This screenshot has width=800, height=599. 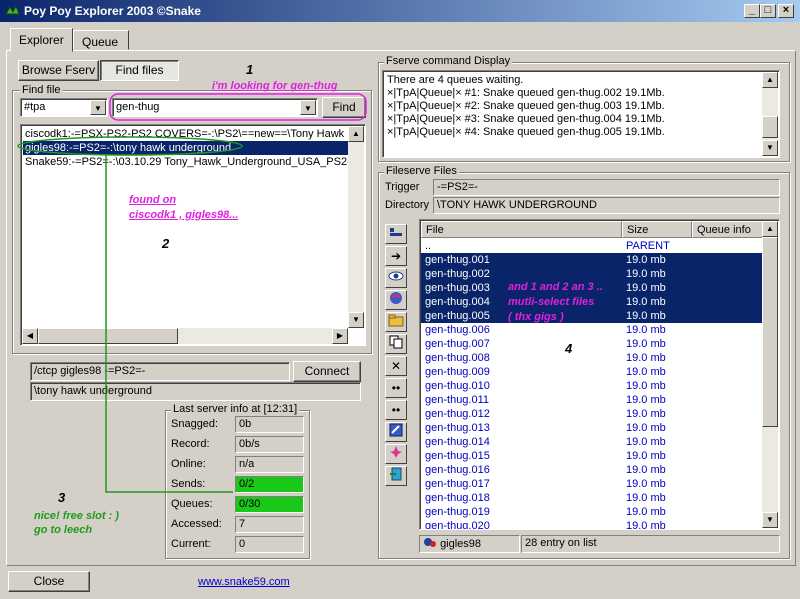 What do you see at coordinates (356, 227) in the screenshot?
I see `results-vscroll: ▲ ▼` at bounding box center [356, 227].